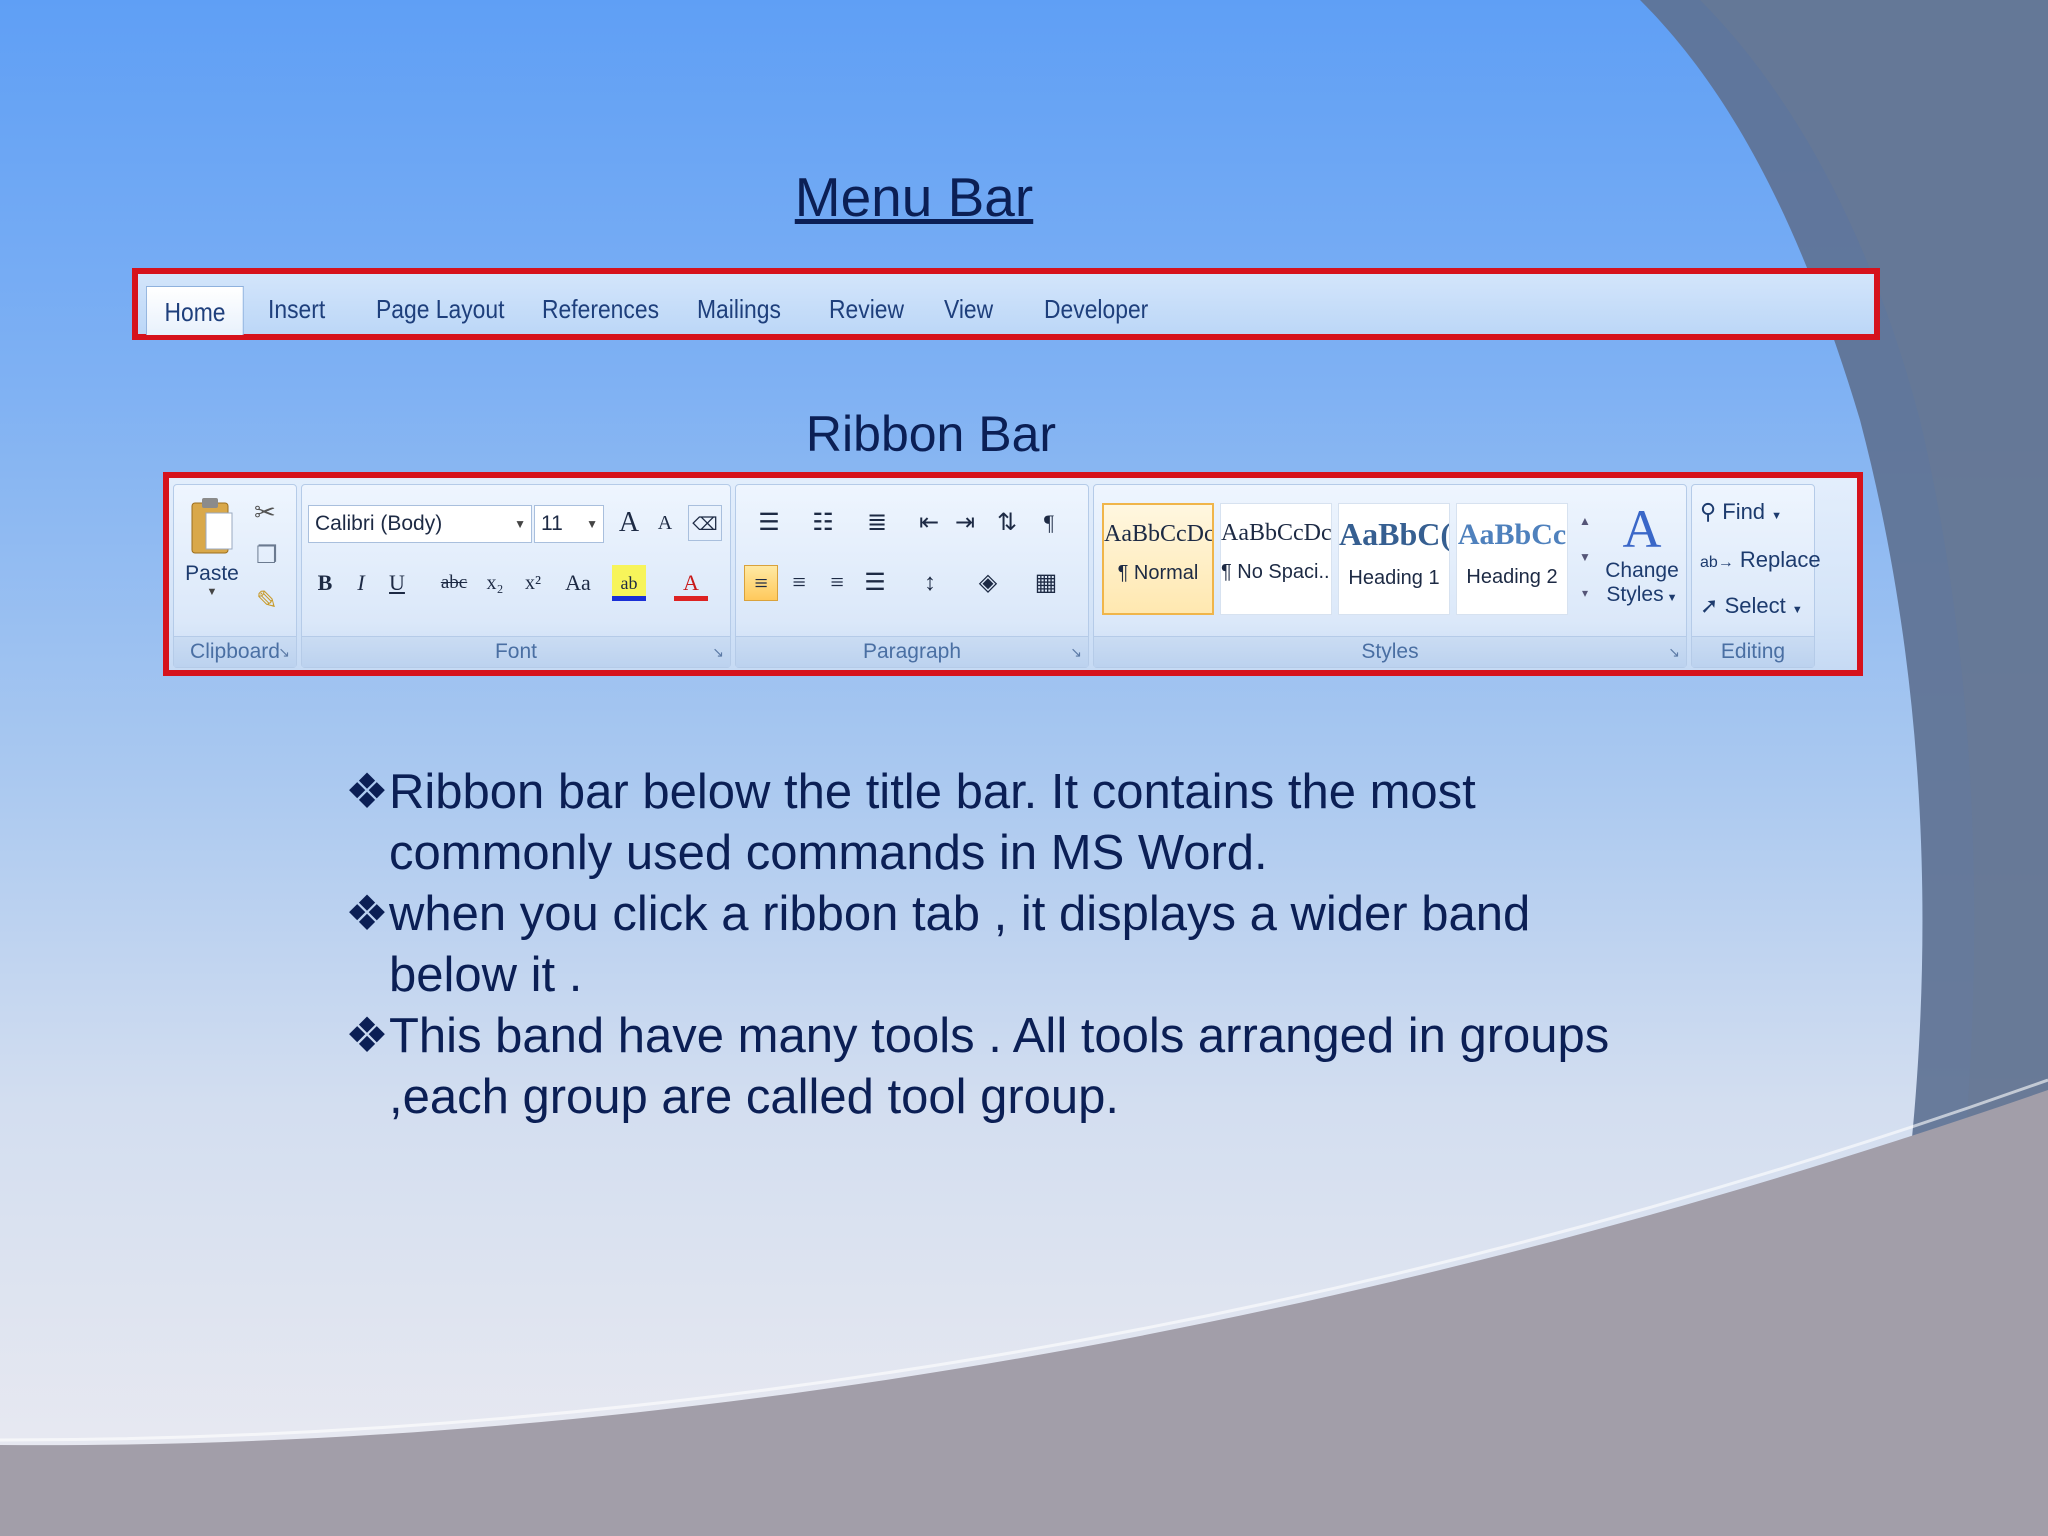 The image size is (2048, 1536). Describe the element at coordinates (1755, 605) in the screenshot. I see `select-label: Select` at that location.